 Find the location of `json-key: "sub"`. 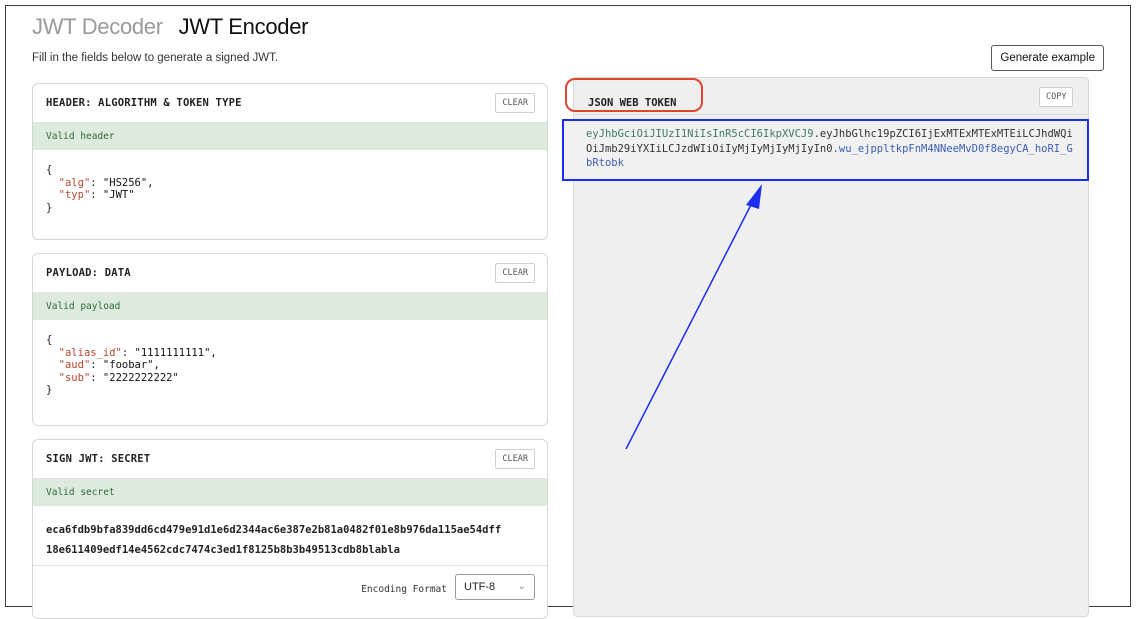

json-key: "sub" is located at coordinates (74, 377).